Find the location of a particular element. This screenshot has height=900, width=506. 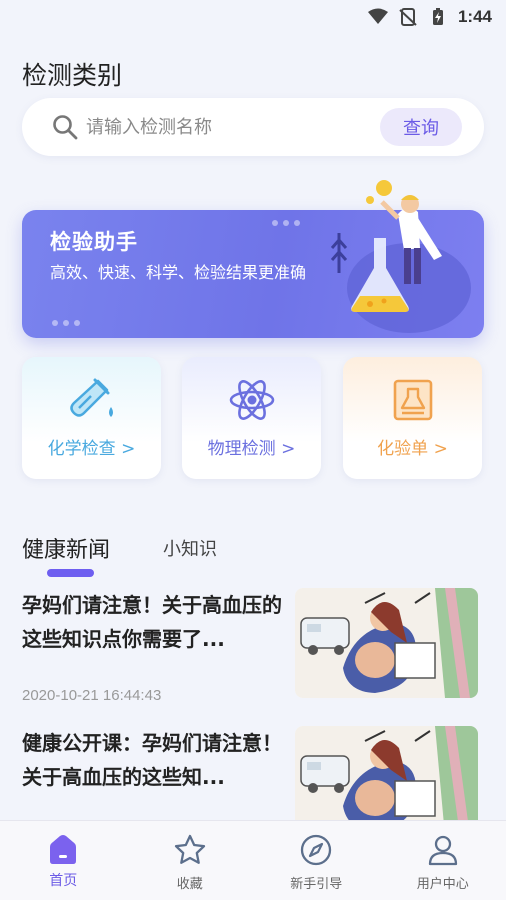

category-lab-report: 化验单 > is located at coordinates (412, 418).